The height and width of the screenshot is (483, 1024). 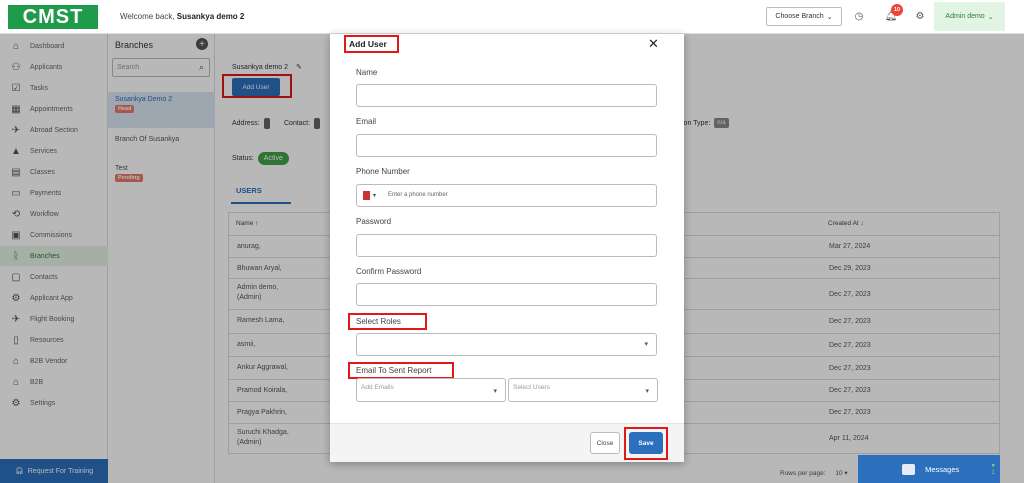 I want to click on choose-branch-dropdown: Choose Branch ⌄, so click(x=804, y=16).